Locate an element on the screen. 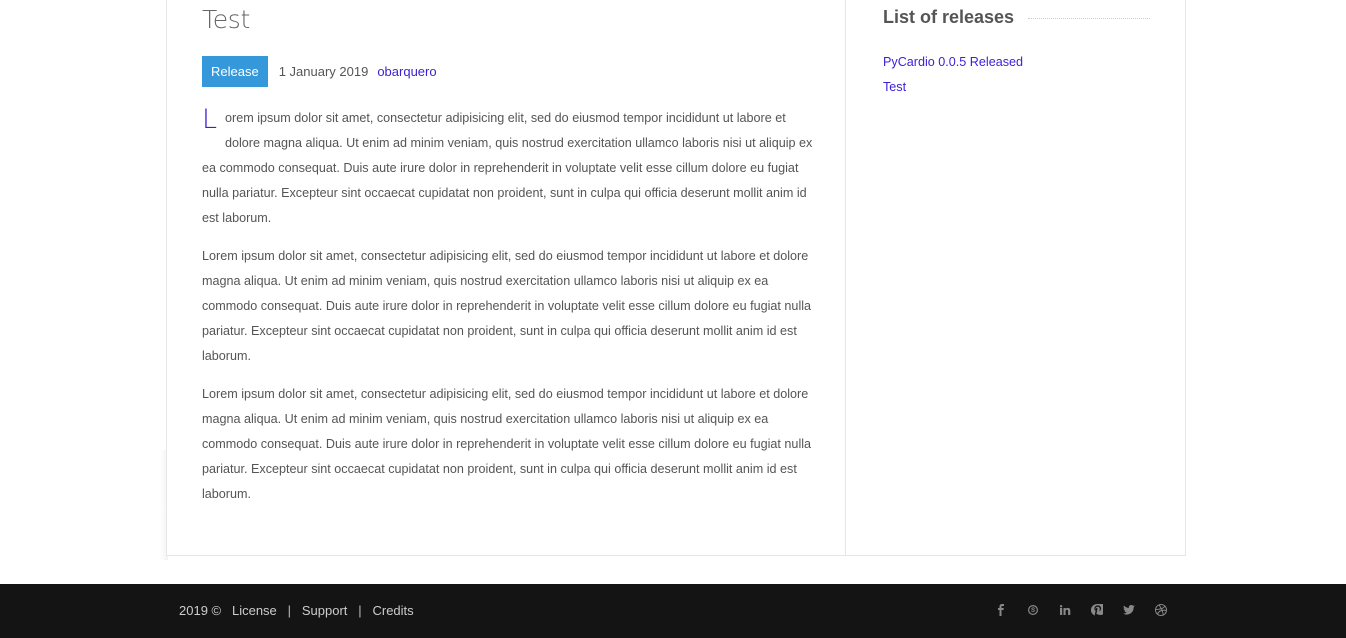  post-author-link: obarquero is located at coordinates (406, 71).